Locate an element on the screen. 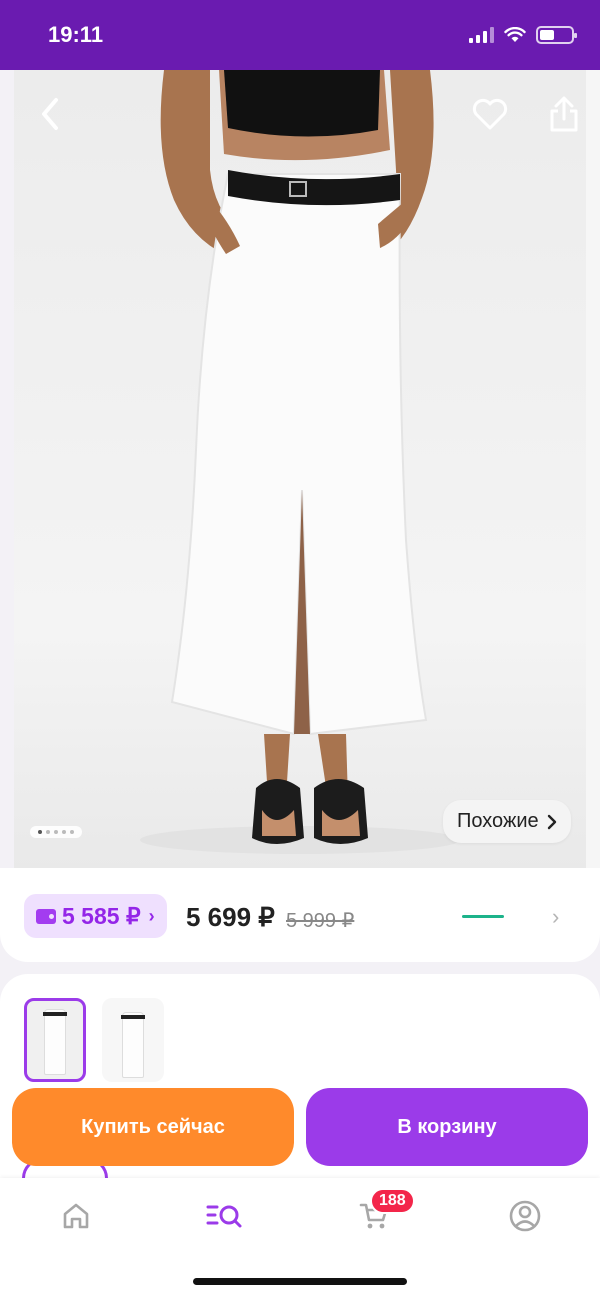 Image resolution: width=600 pixels, height=1297 pixels. buy-now-button: Купить сейчас is located at coordinates (153, 1127).